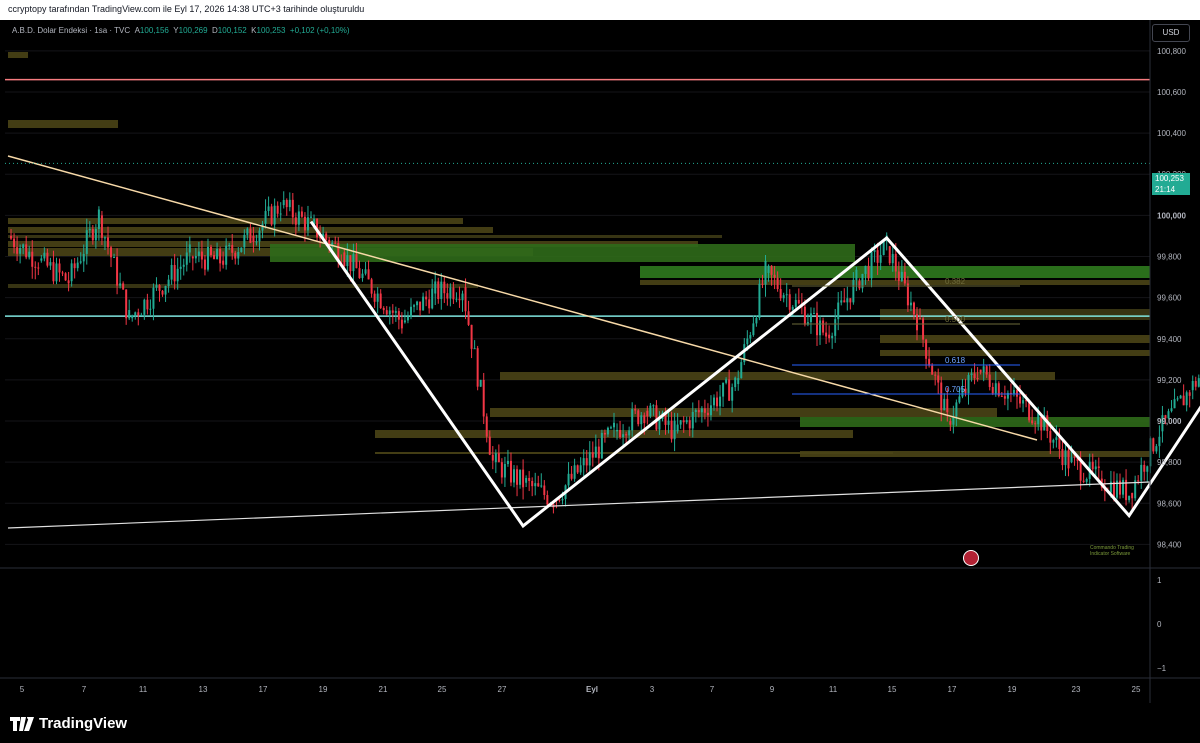  What do you see at coordinates (1169, 298) in the screenshot?
I see `y-tick-label: 99,600` at bounding box center [1169, 298].